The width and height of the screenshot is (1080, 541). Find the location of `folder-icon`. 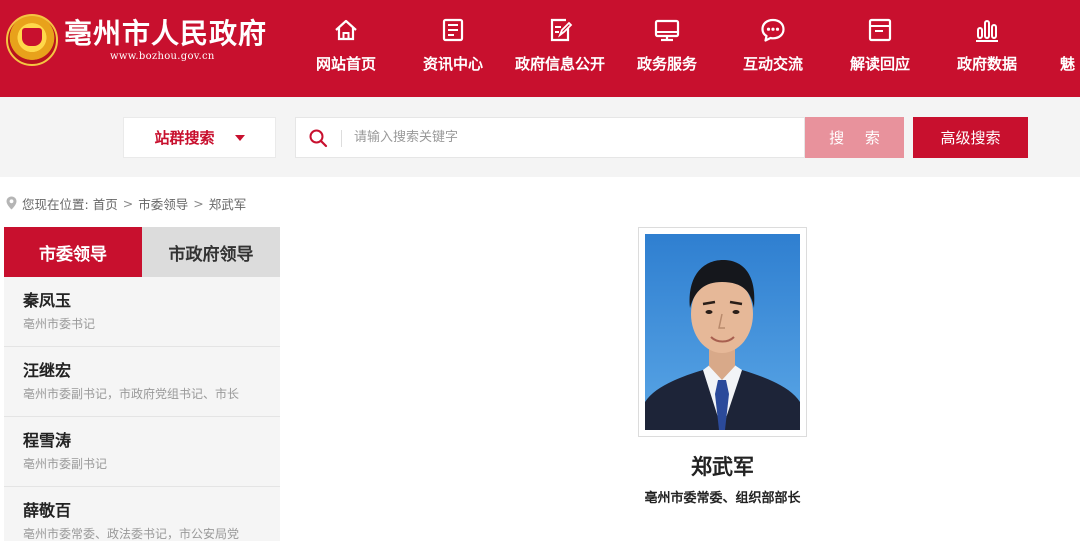

folder-icon is located at coordinates (880, 30).